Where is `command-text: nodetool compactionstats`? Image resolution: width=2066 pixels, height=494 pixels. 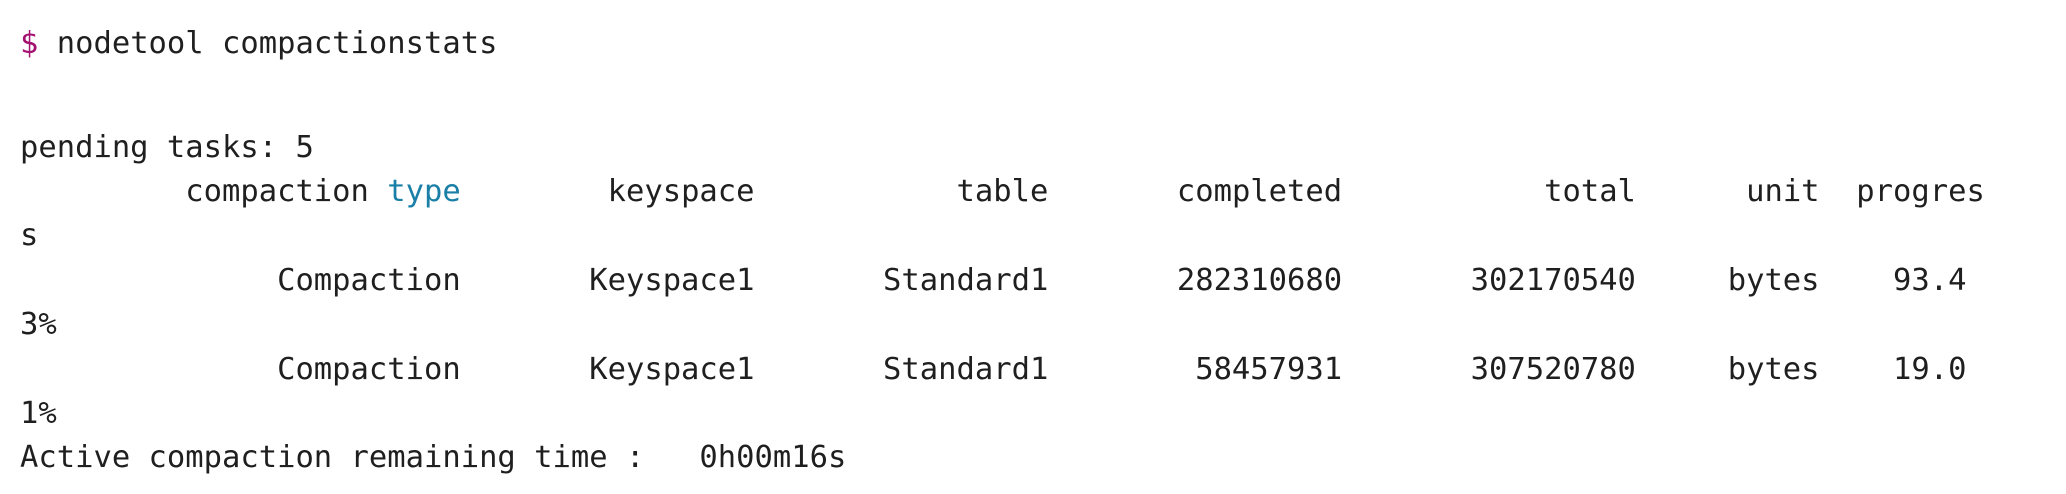 command-text: nodetool compactionstats is located at coordinates (268, 43).